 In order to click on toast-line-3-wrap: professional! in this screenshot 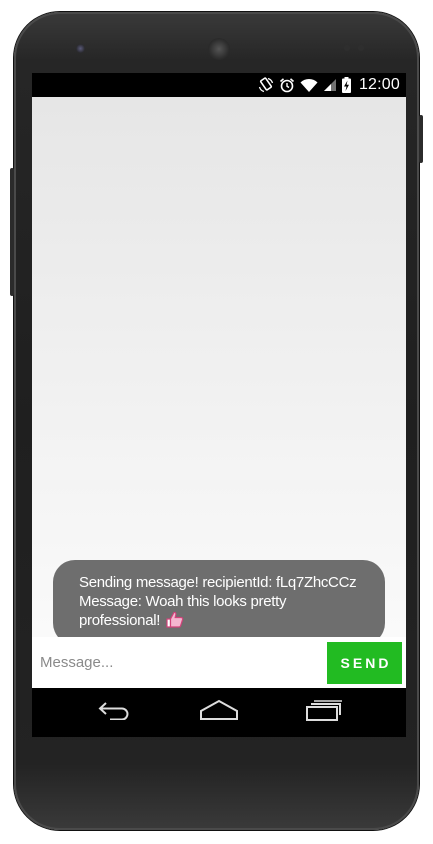, I will do `click(222, 622)`.